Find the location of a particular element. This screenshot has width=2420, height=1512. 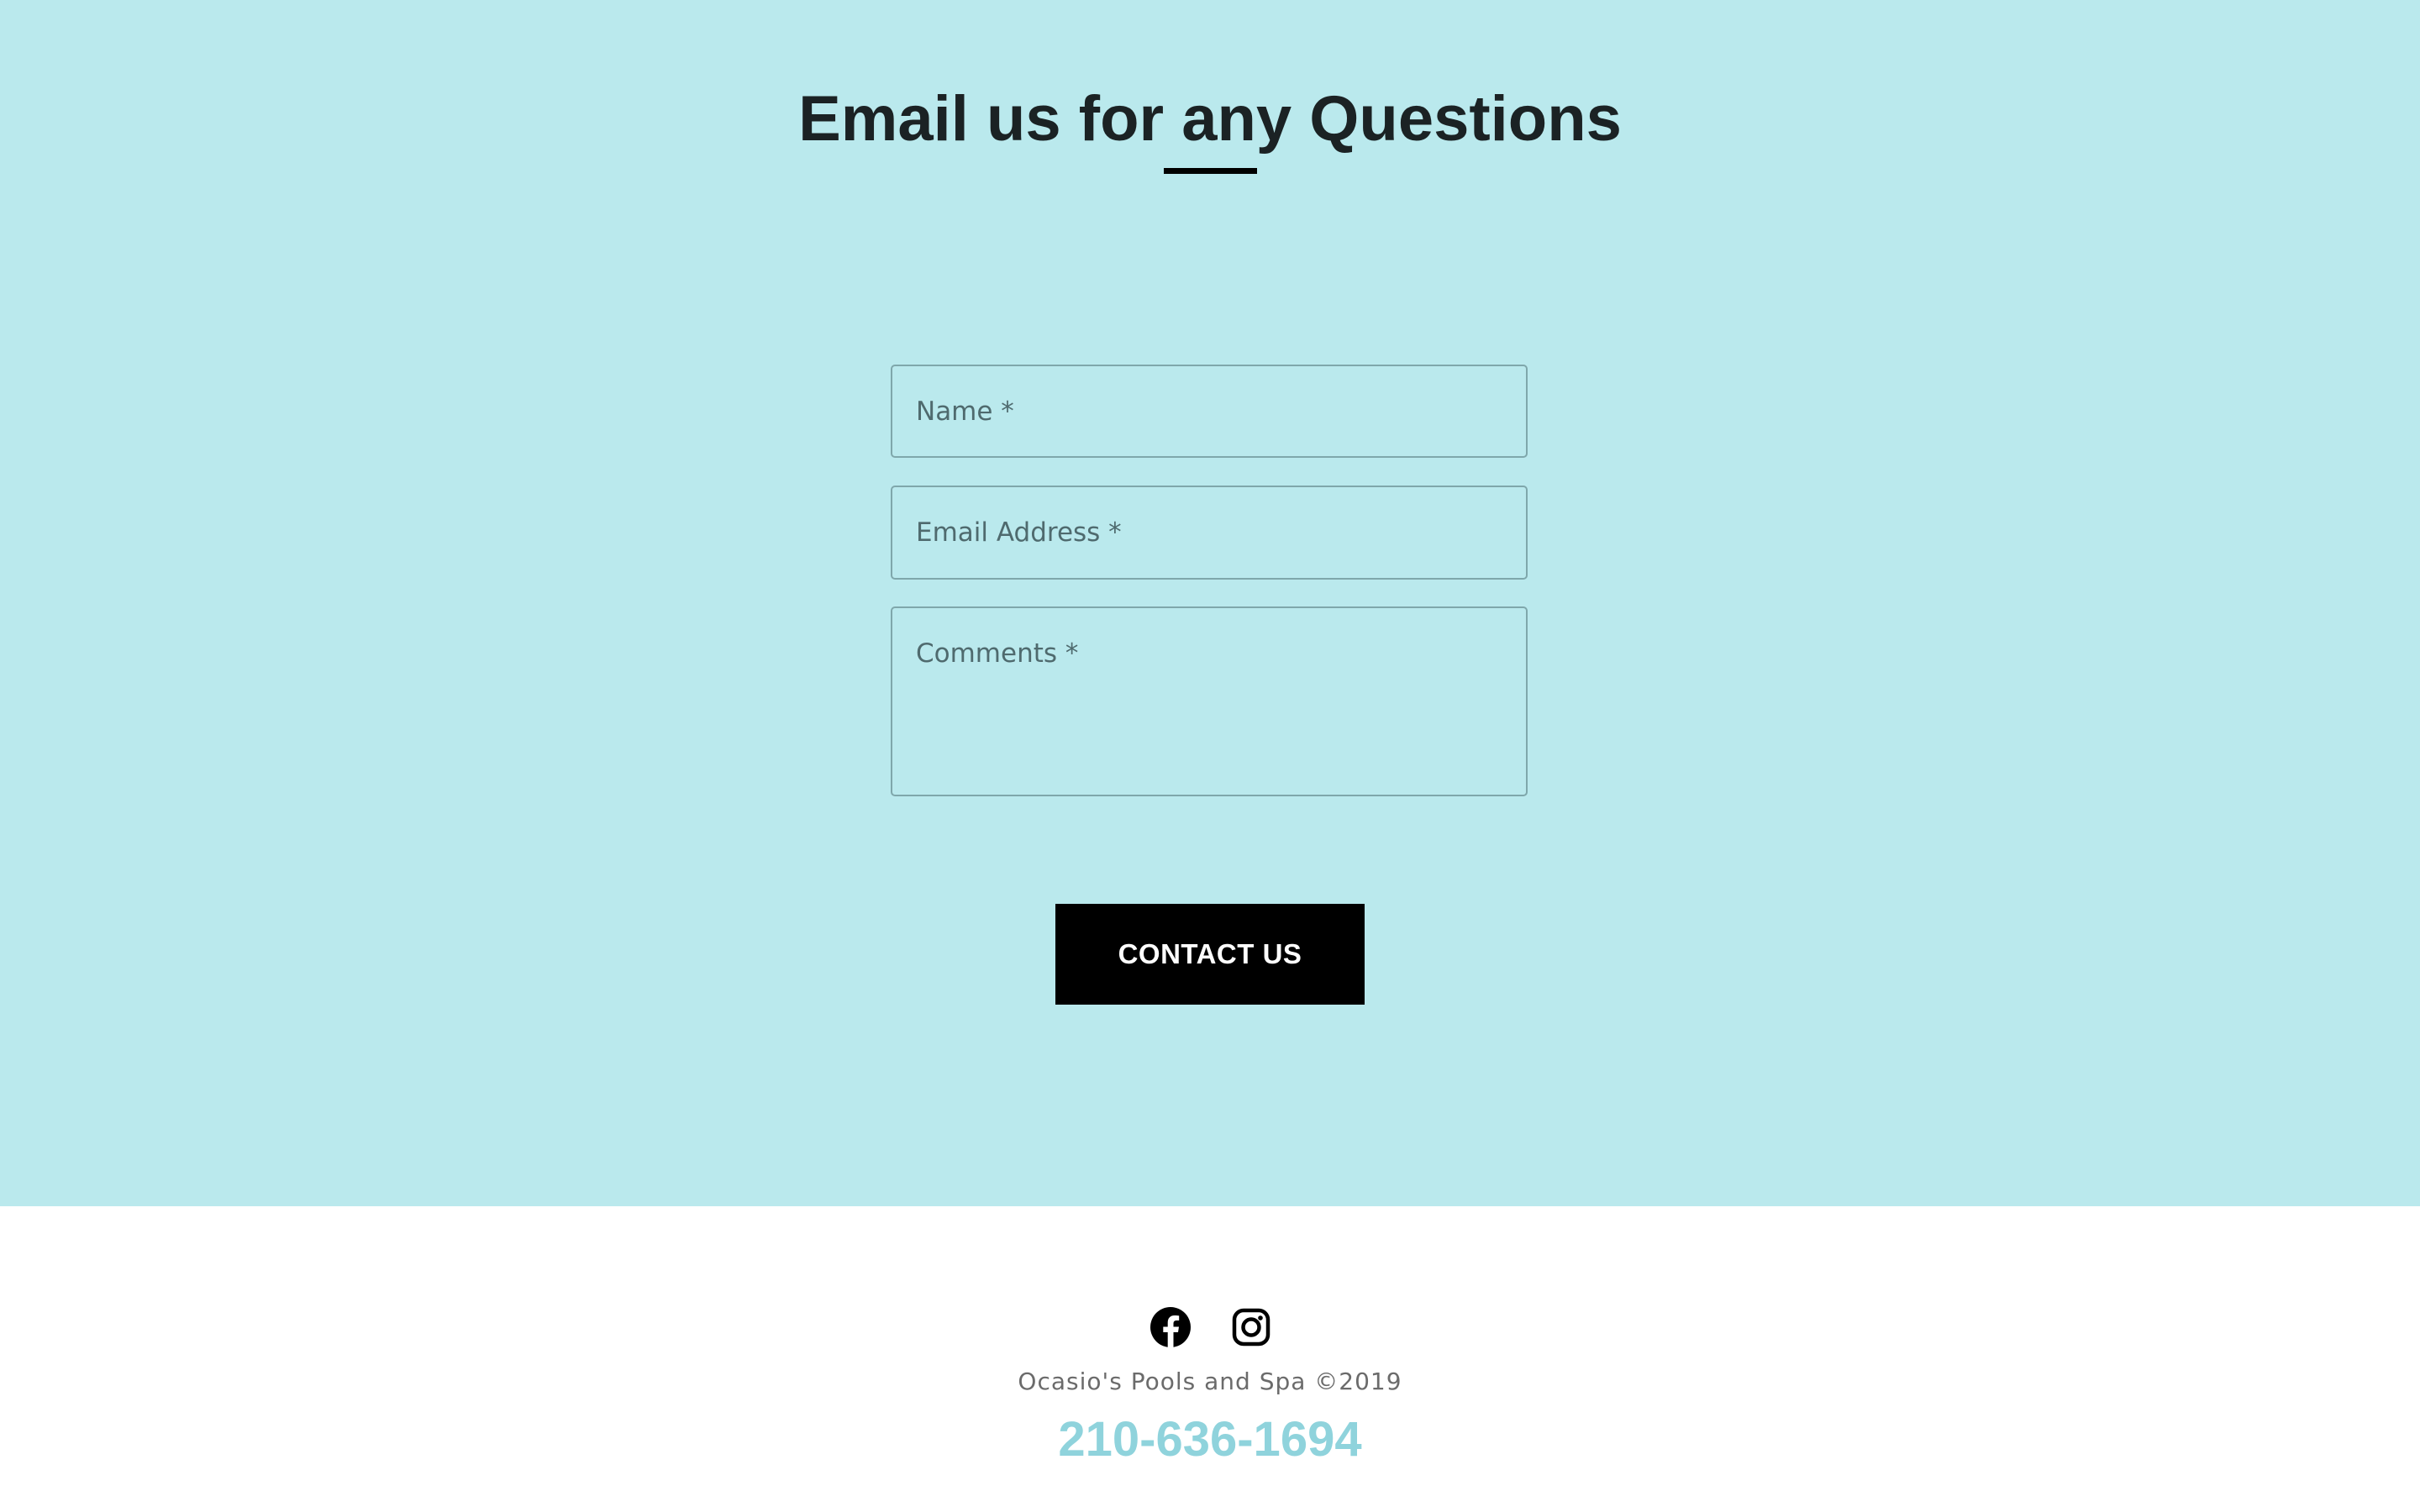

name-input is located at coordinates (1209, 411).